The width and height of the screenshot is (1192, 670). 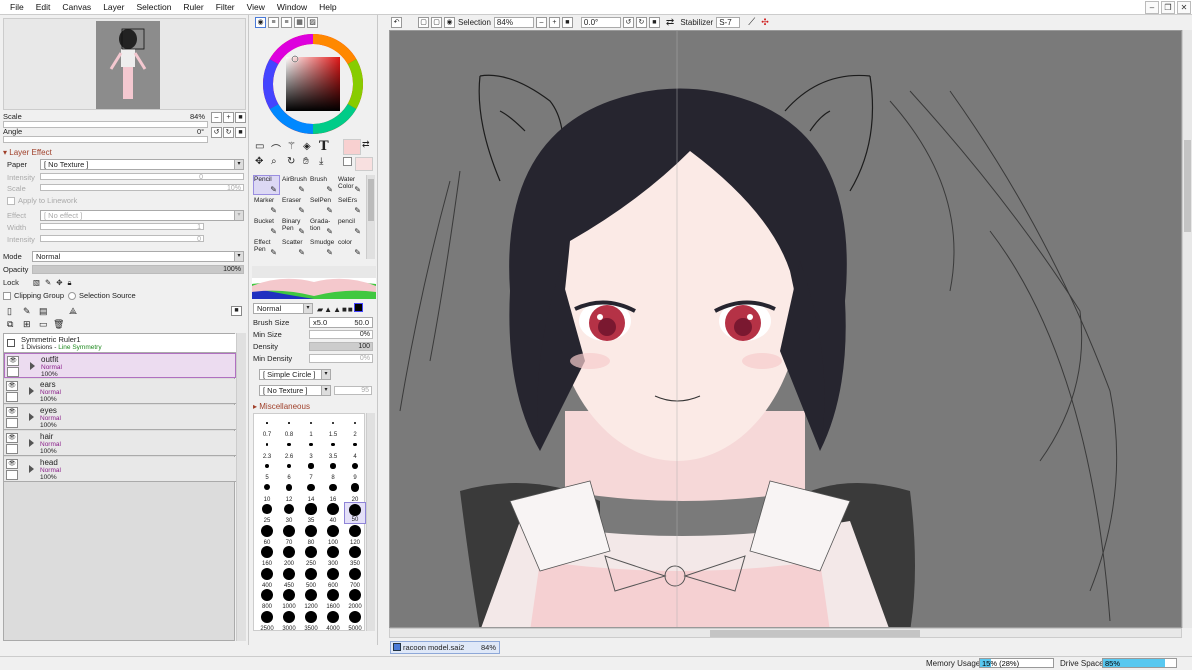 I want to click on brush-size-1000: 1000, so click(x=289, y=599).